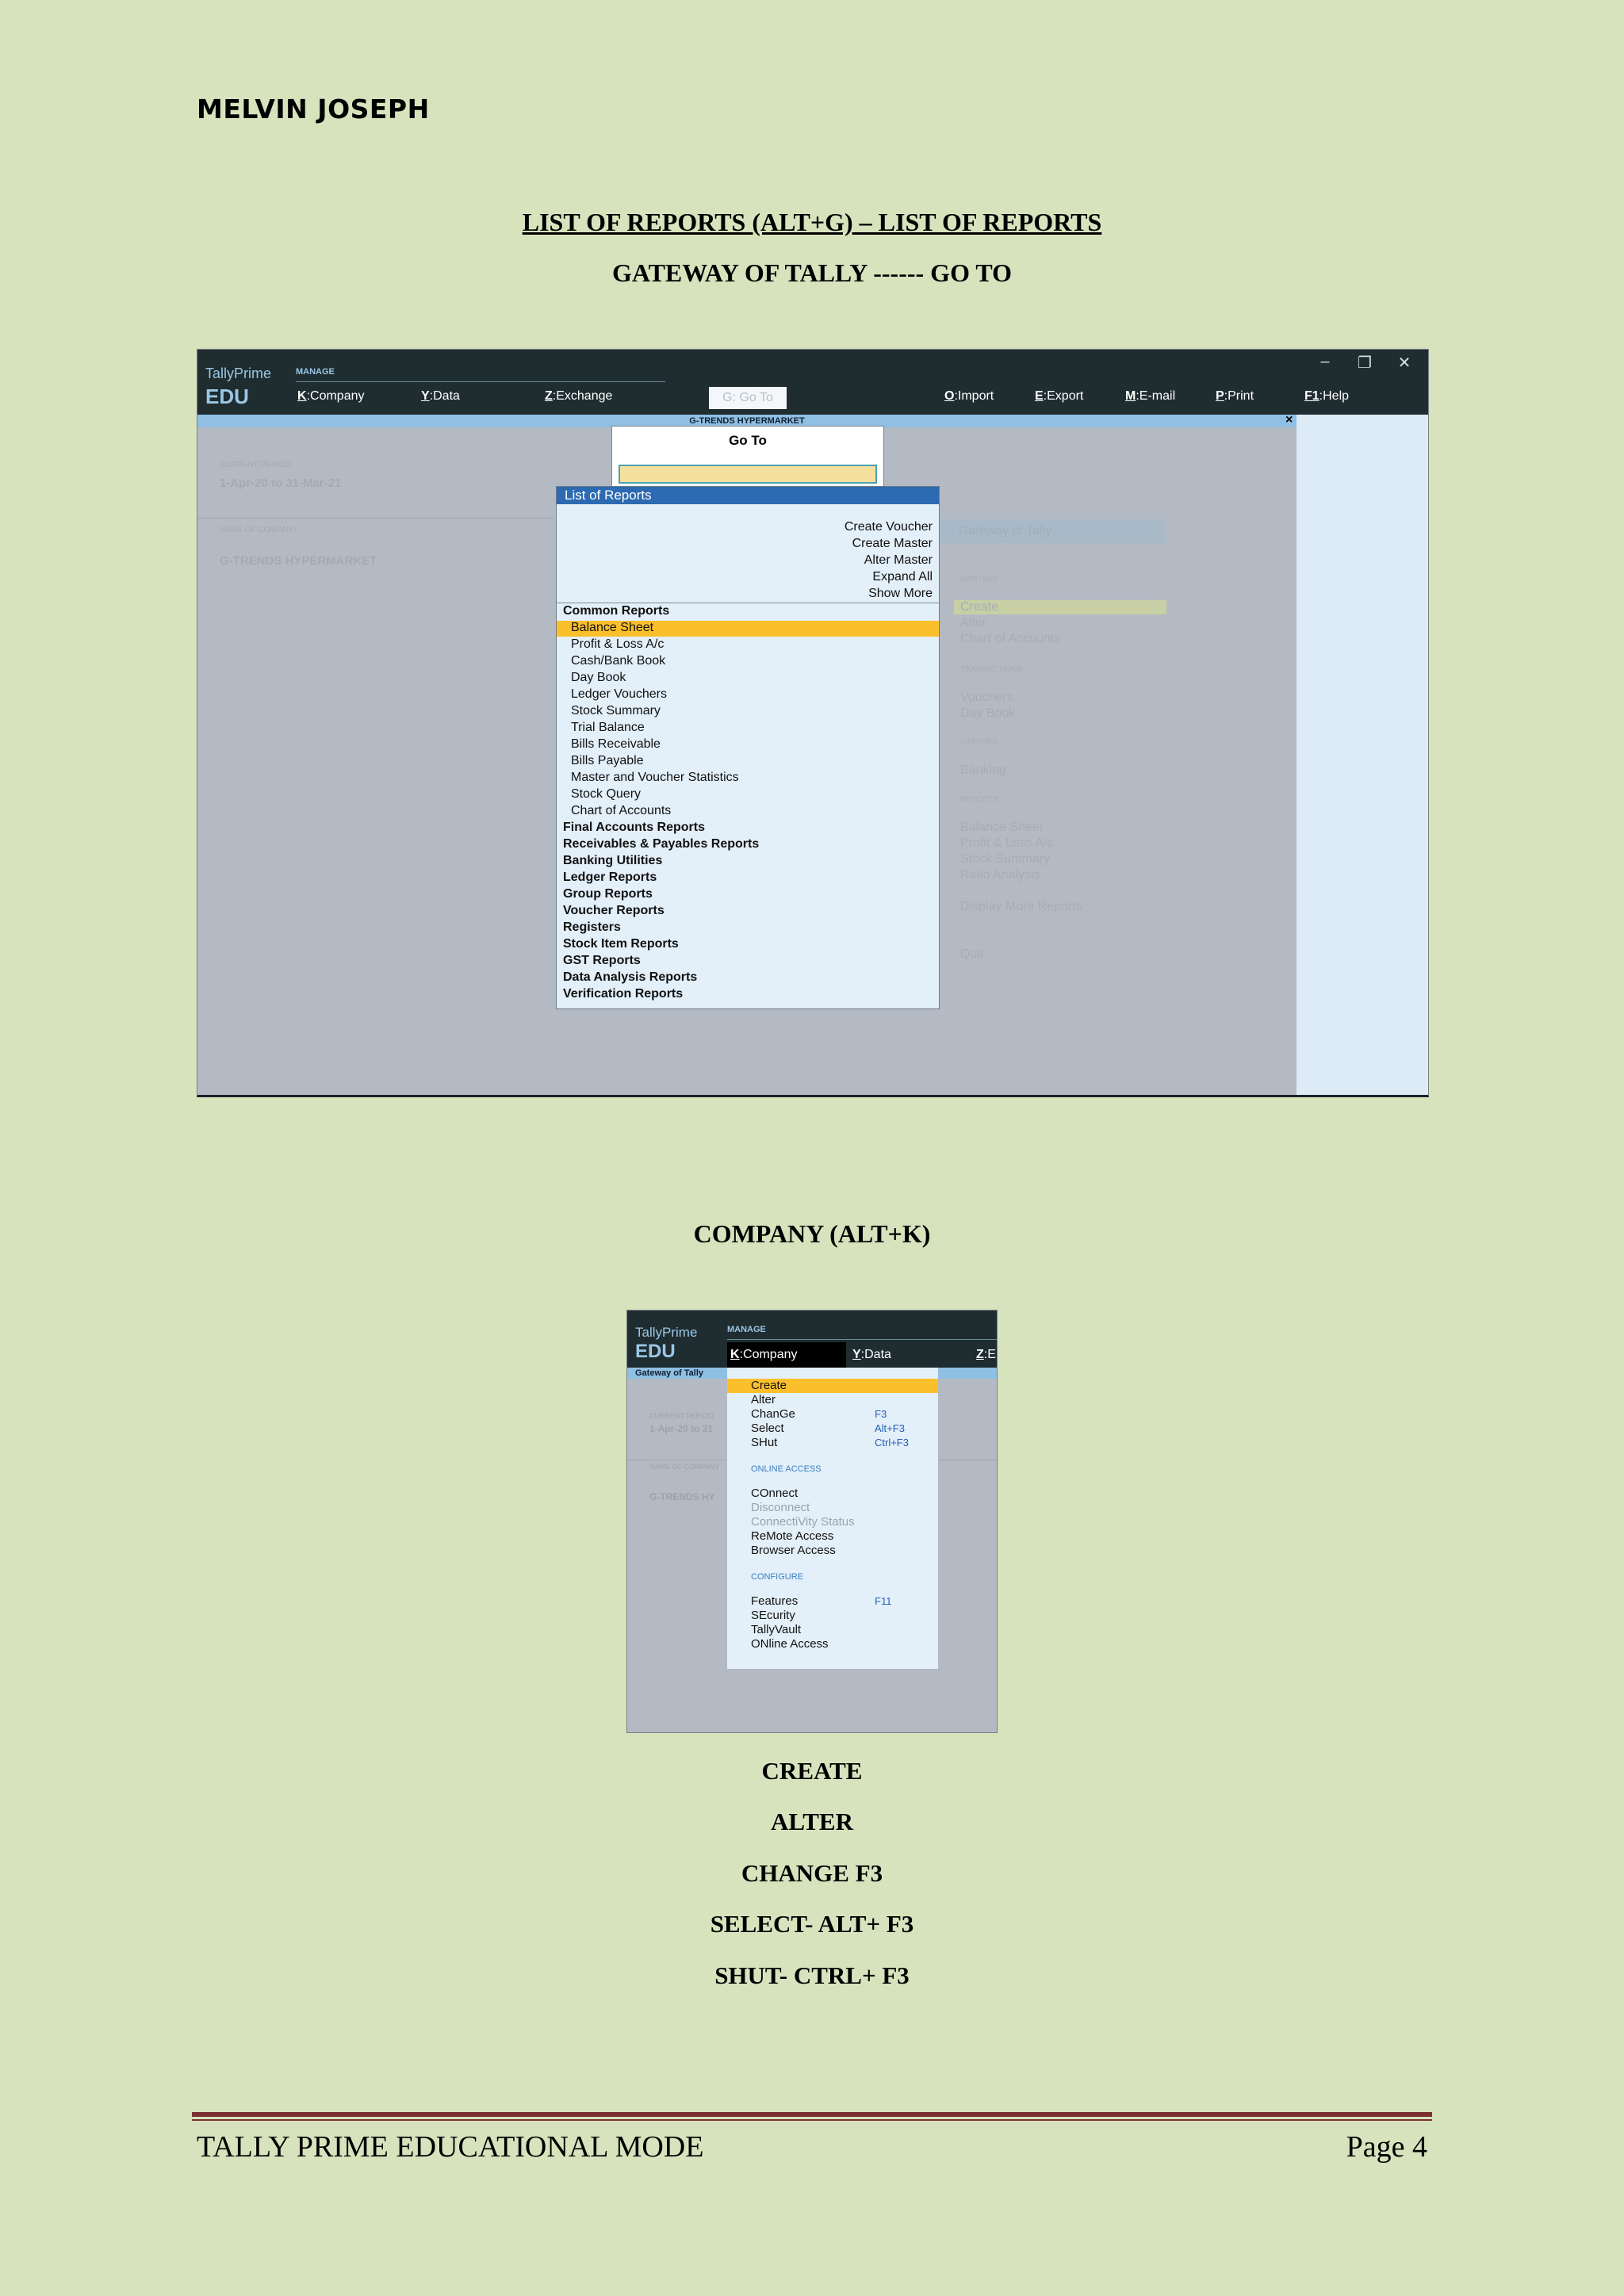 Image resolution: width=1624 pixels, height=2296 pixels. I want to click on report-chart-of-accounts: Chart of Accounts, so click(621, 811).